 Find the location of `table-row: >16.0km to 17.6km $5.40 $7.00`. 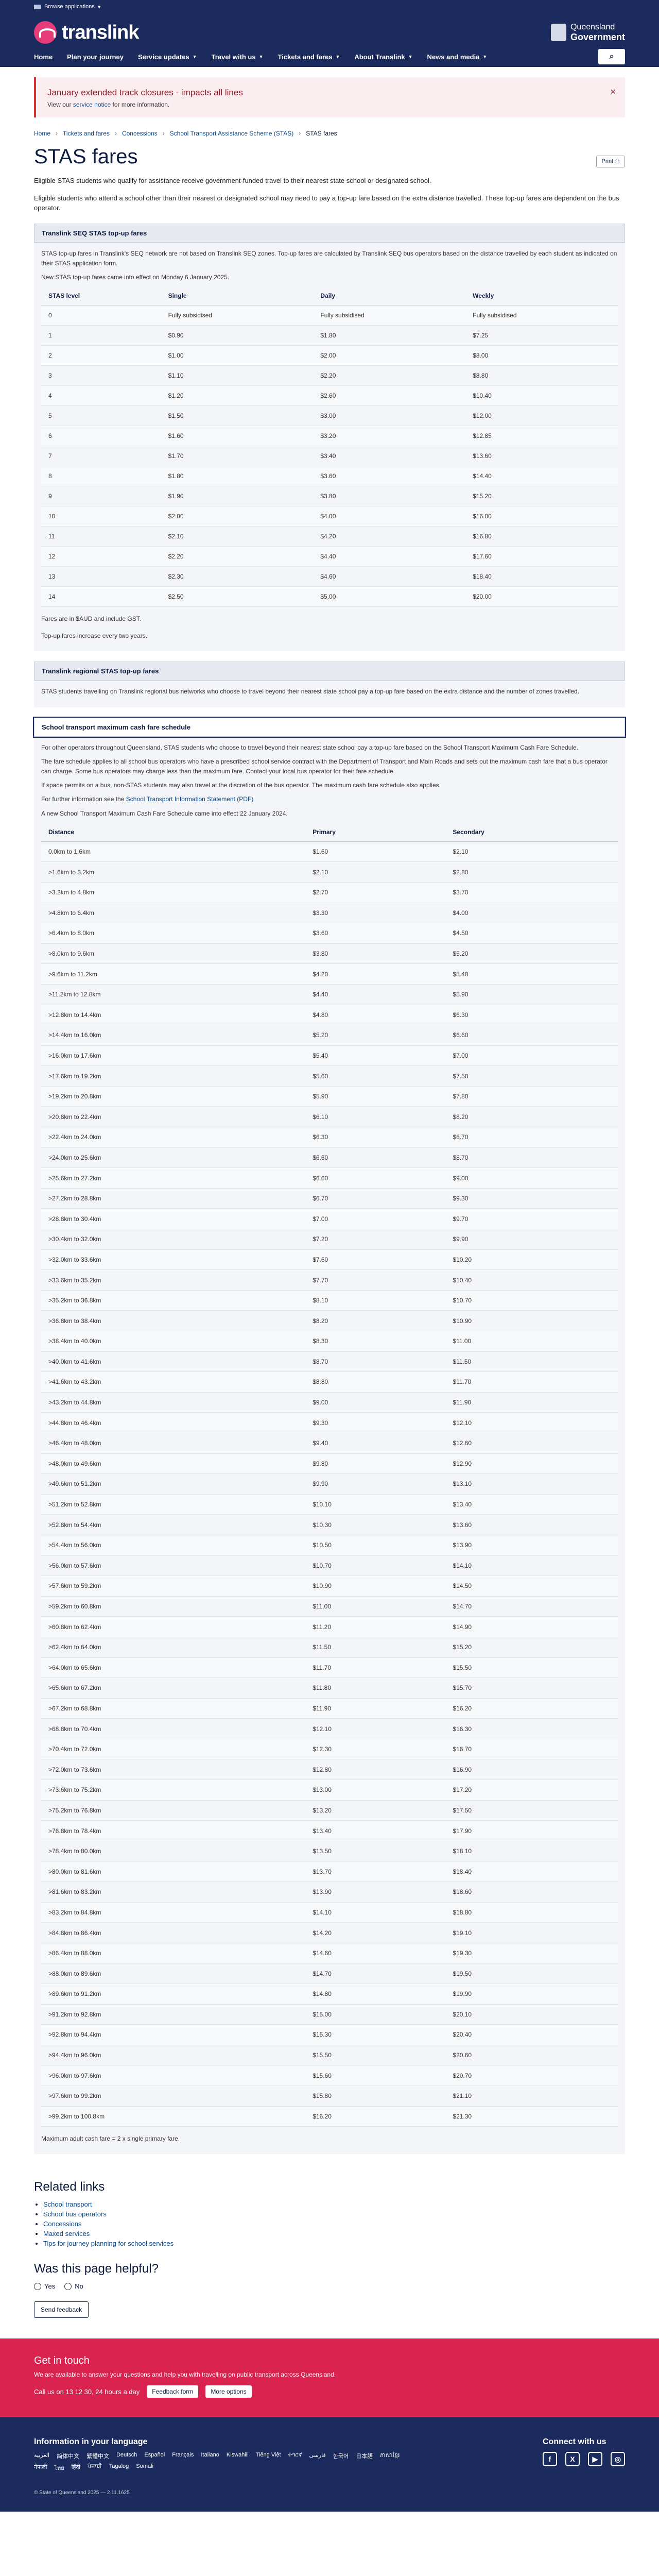

table-row: >16.0km to 17.6km $5.40 $7.00 is located at coordinates (329, 1055).